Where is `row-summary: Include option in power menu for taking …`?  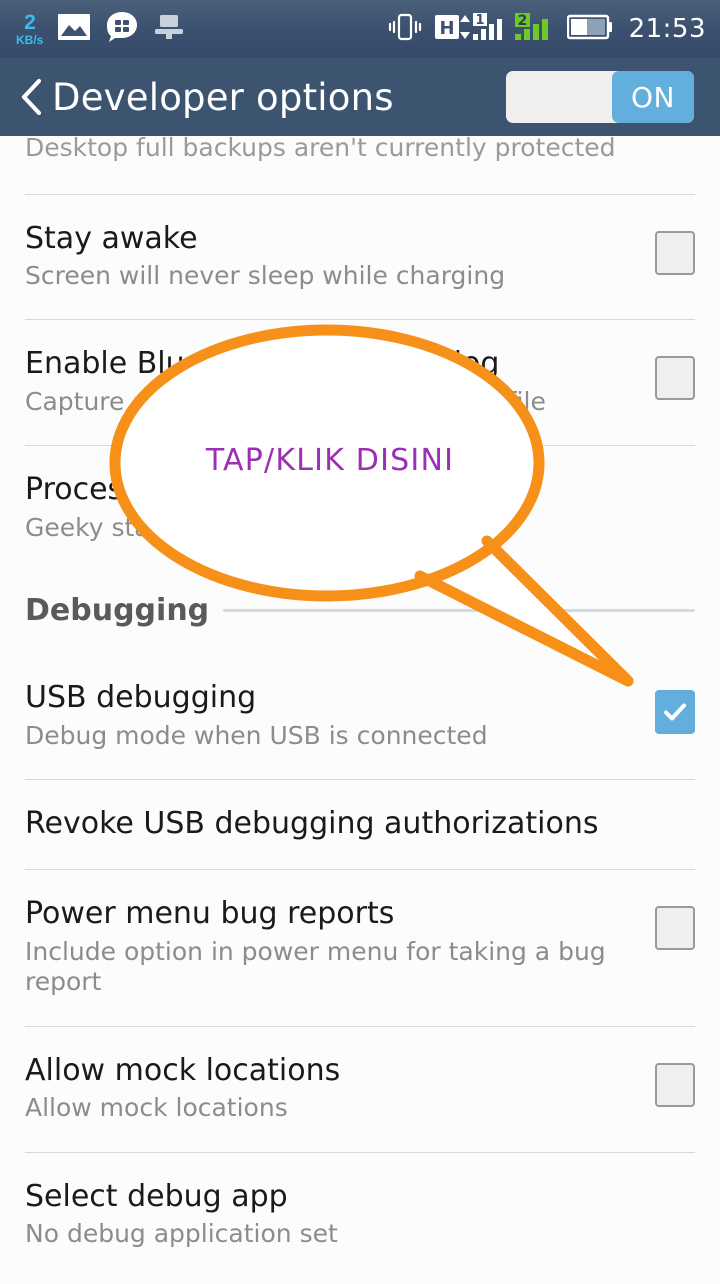 row-summary: Include option in power menu for taking … is located at coordinates (315, 966).